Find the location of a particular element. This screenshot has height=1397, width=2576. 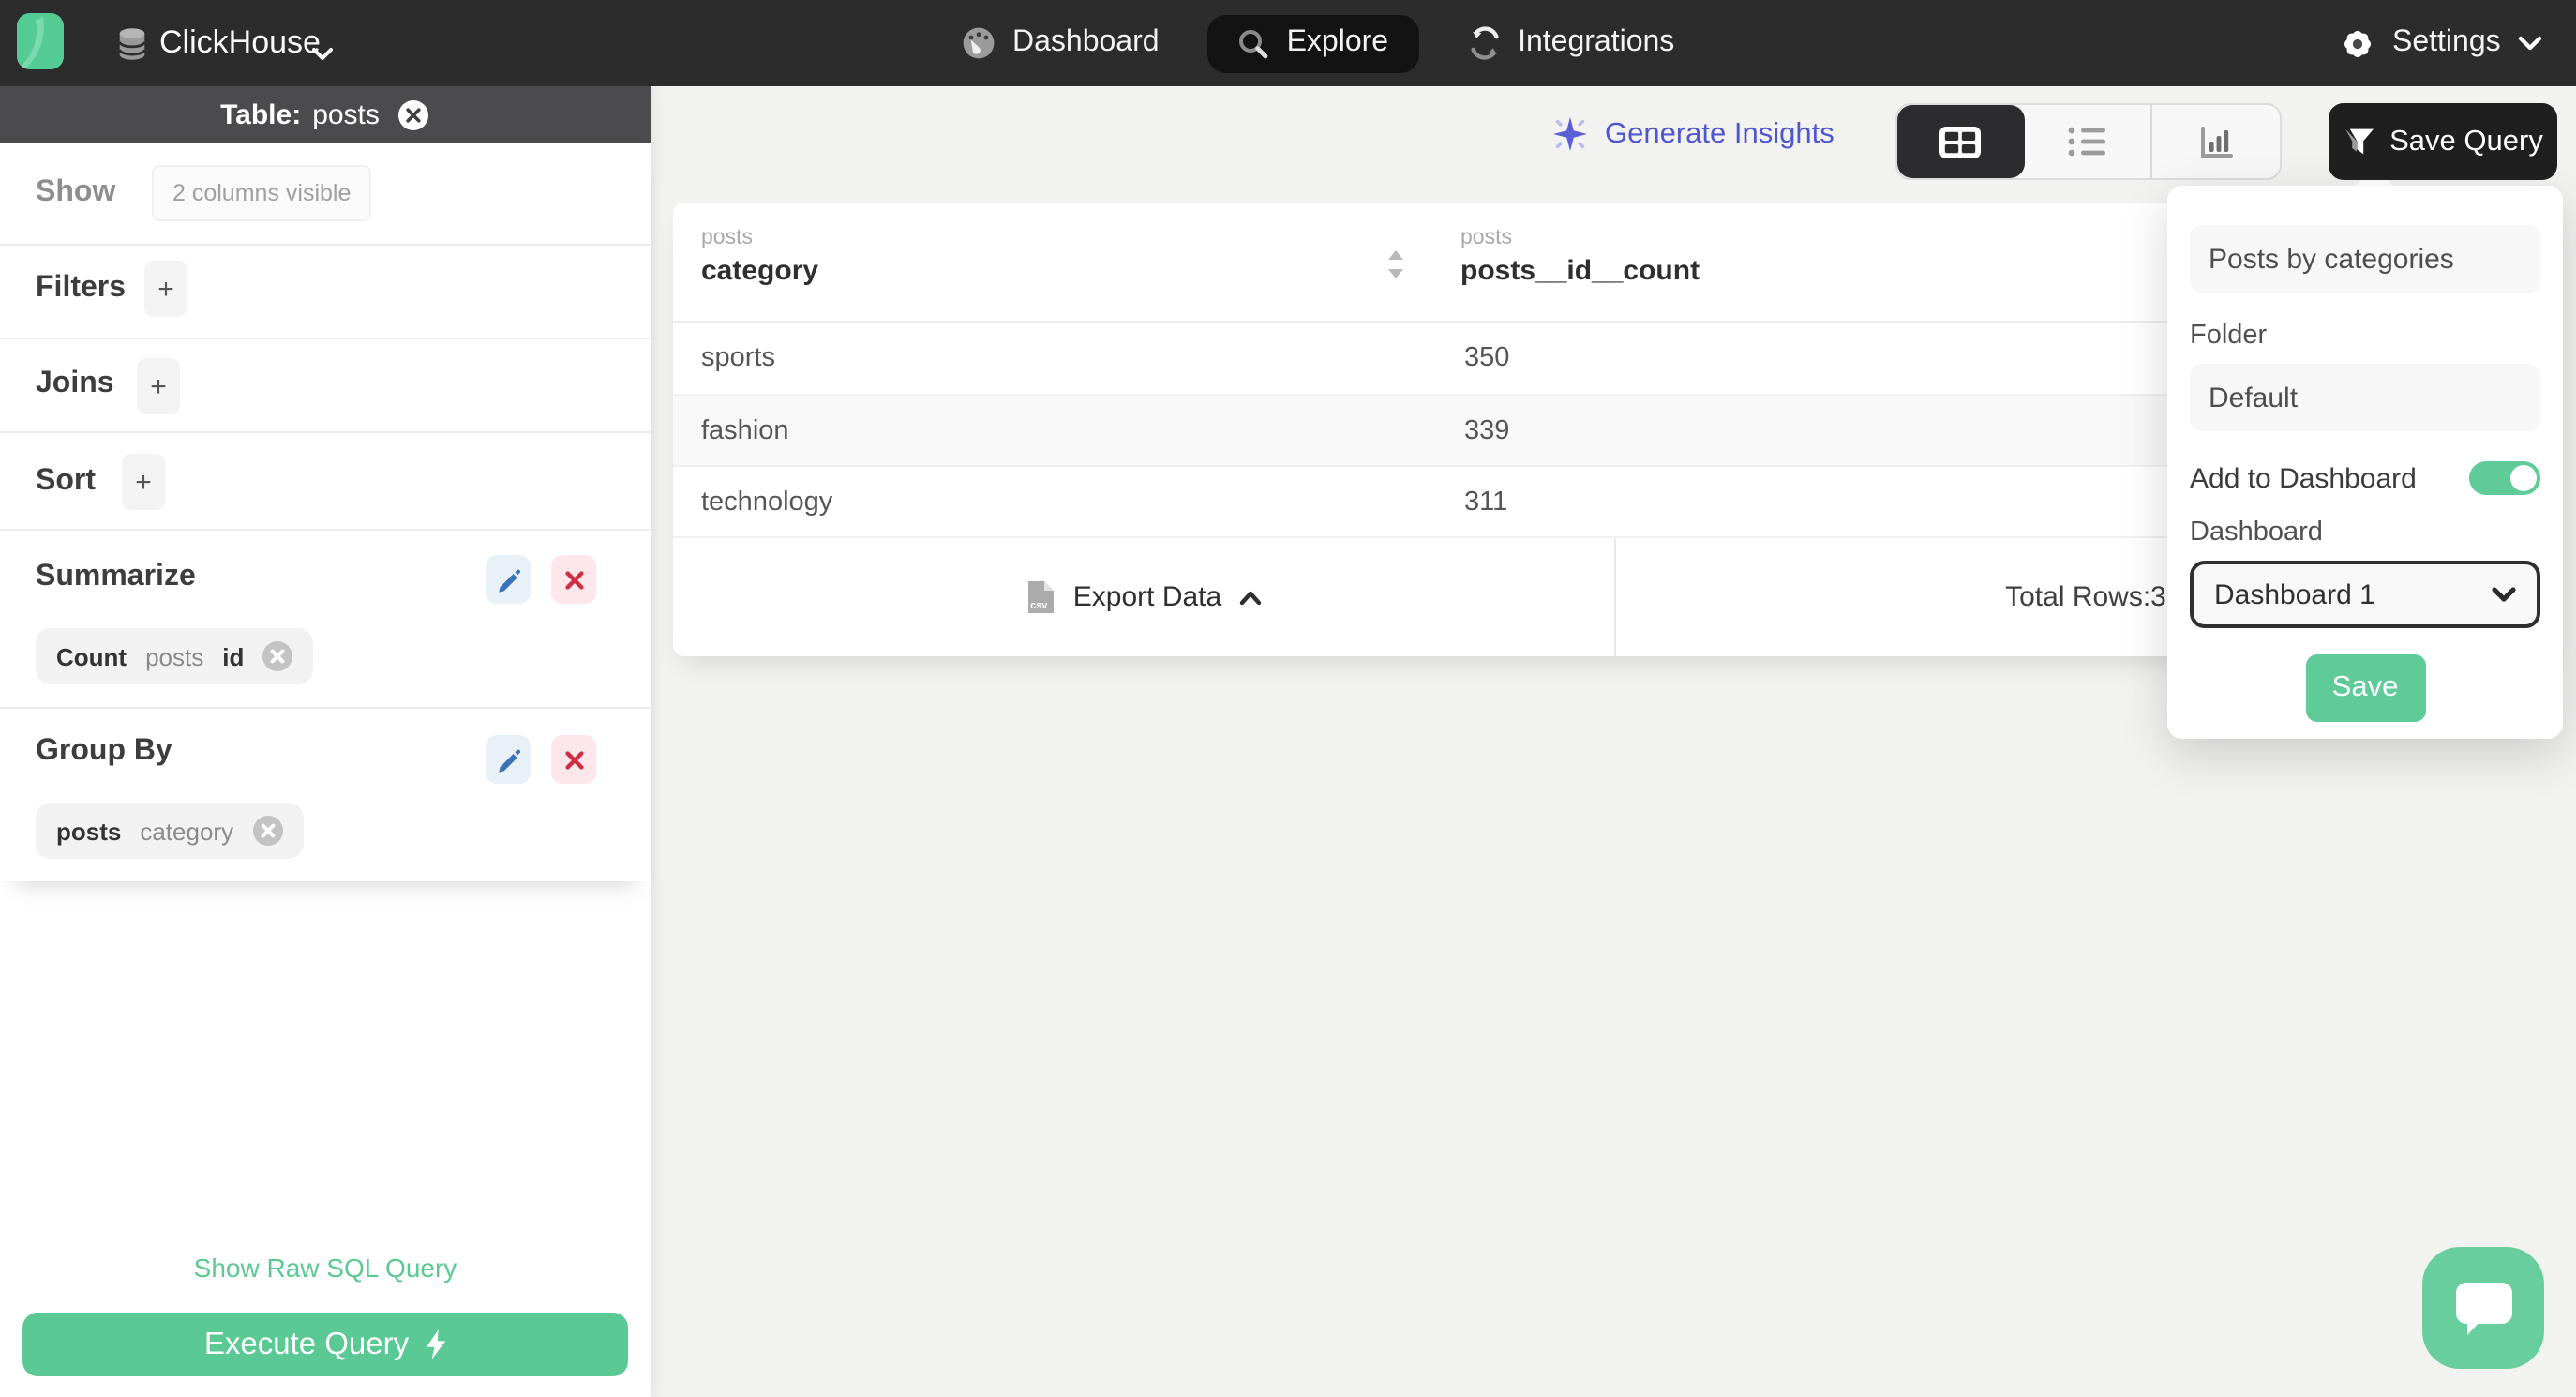

edit-group-by-button is located at coordinates (509, 759).